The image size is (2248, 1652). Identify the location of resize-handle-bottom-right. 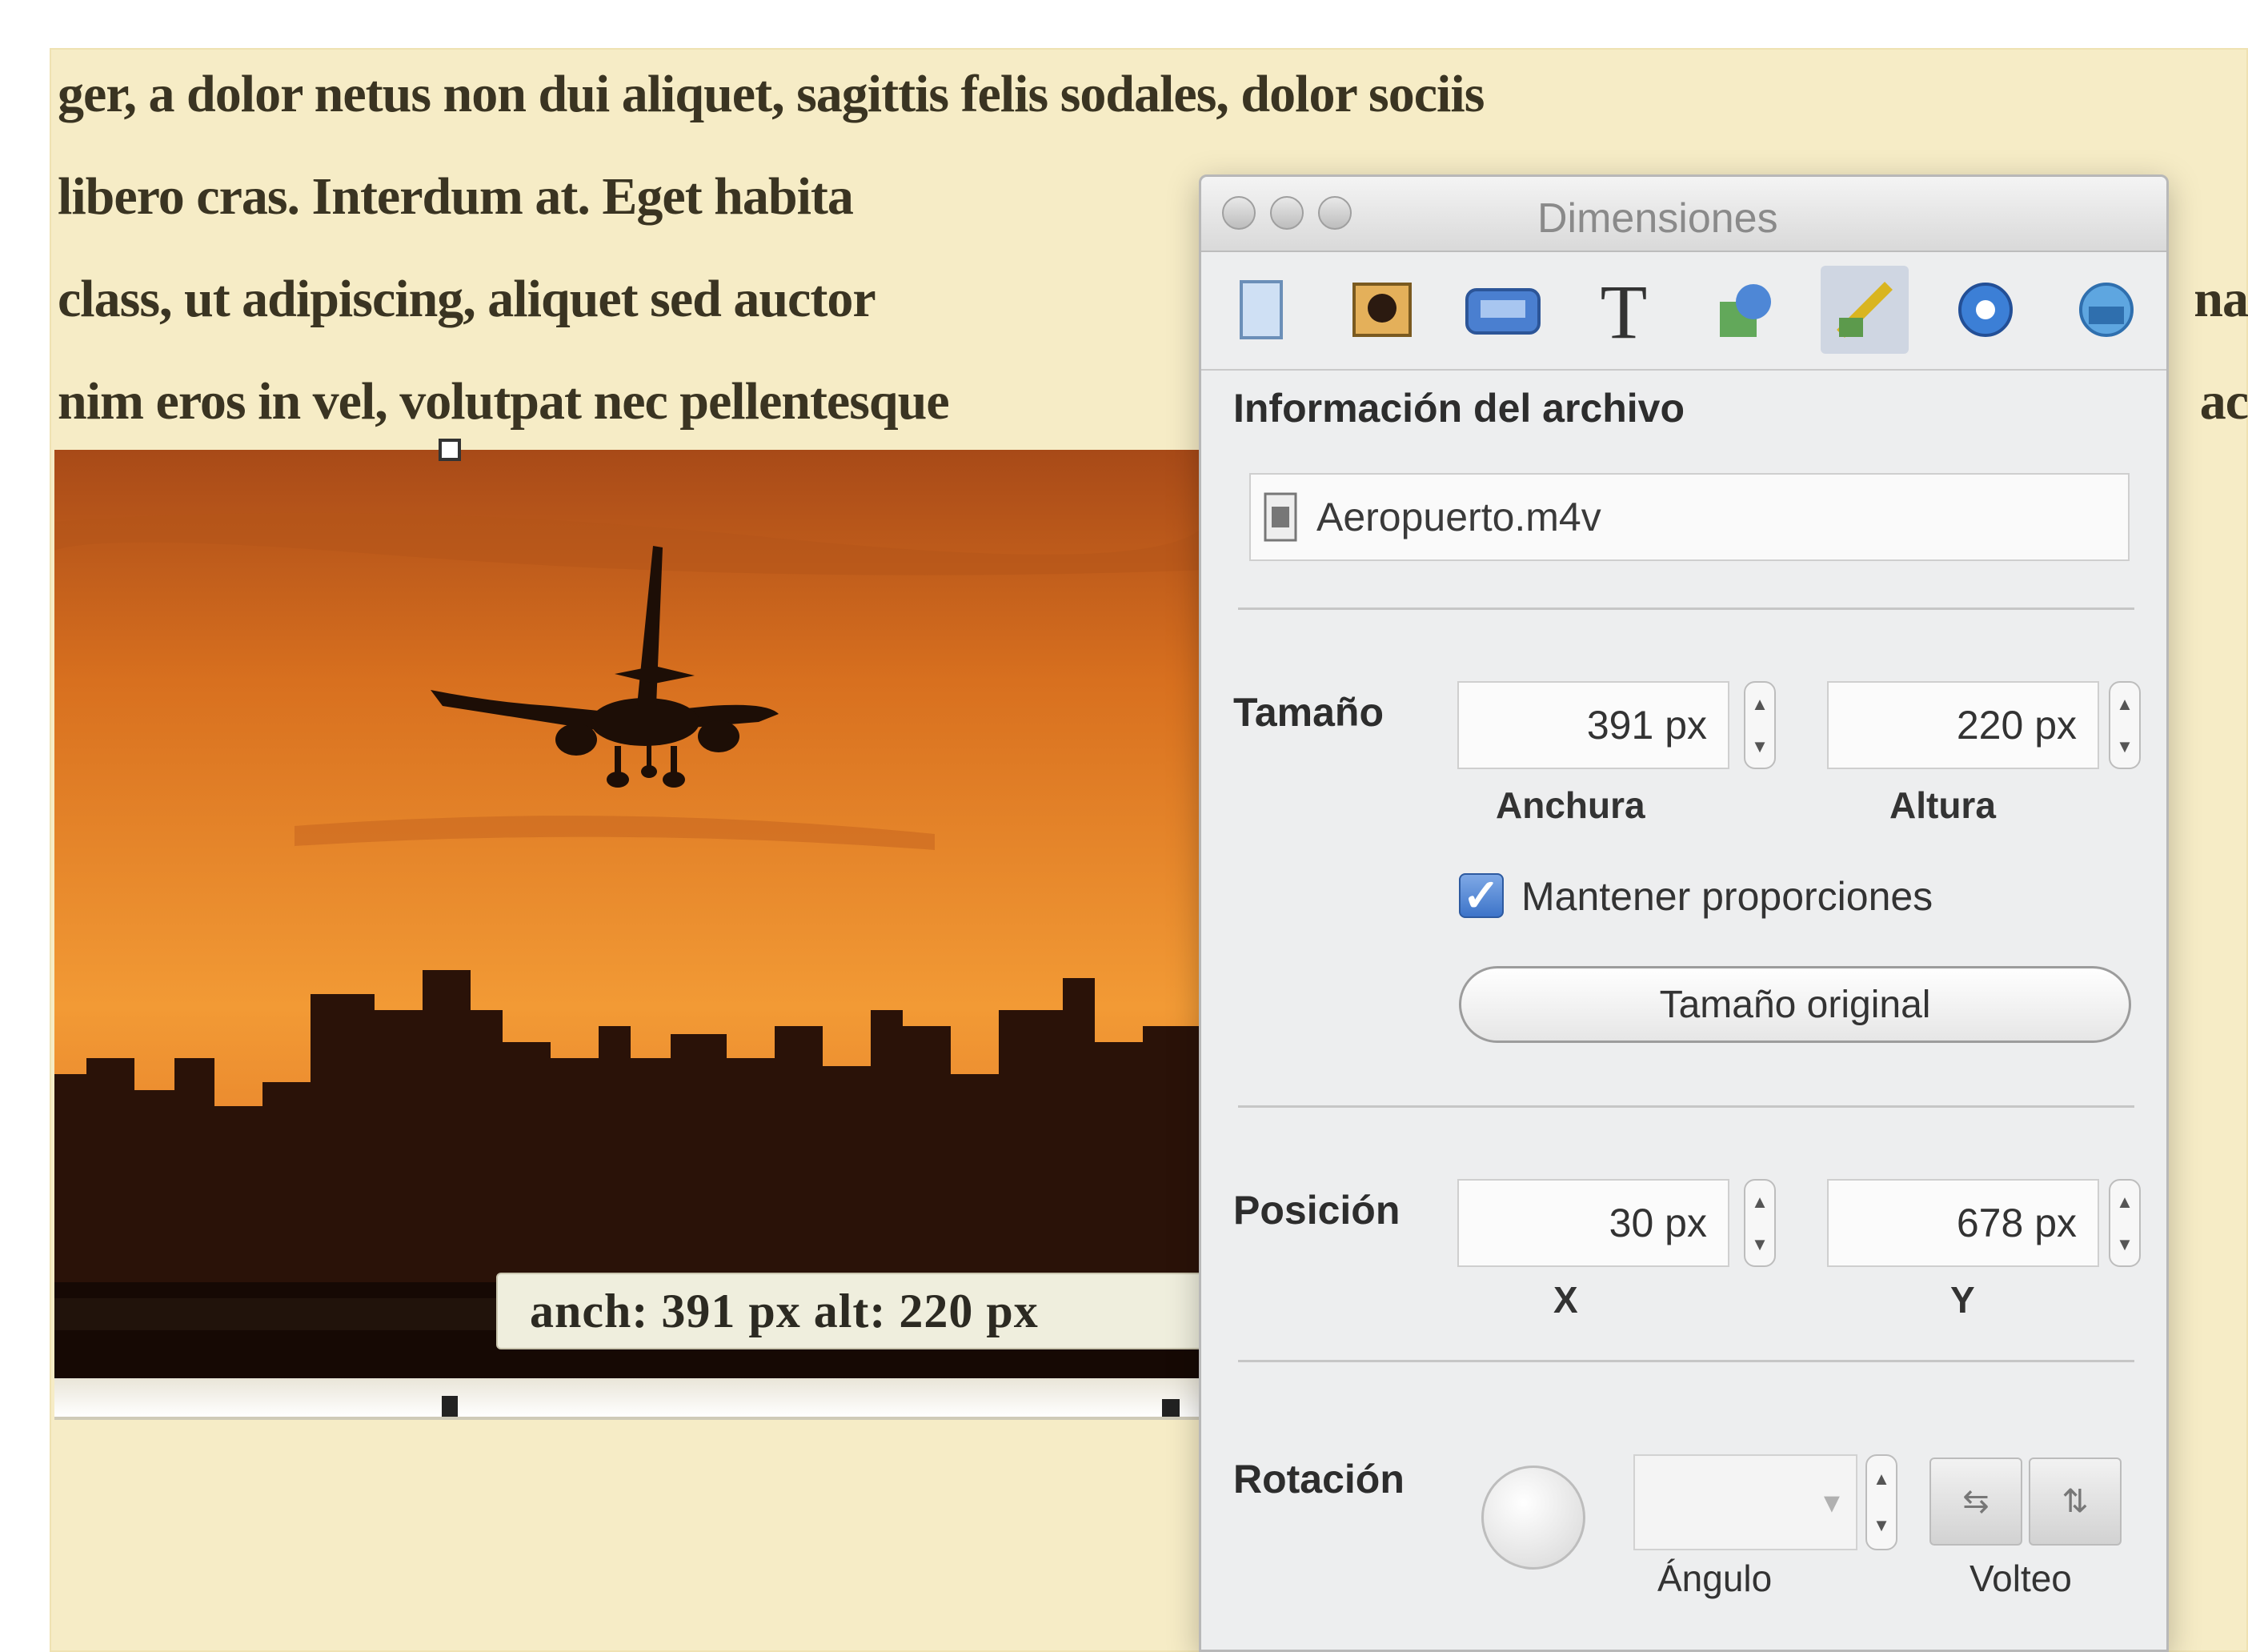
(1171, 1408).